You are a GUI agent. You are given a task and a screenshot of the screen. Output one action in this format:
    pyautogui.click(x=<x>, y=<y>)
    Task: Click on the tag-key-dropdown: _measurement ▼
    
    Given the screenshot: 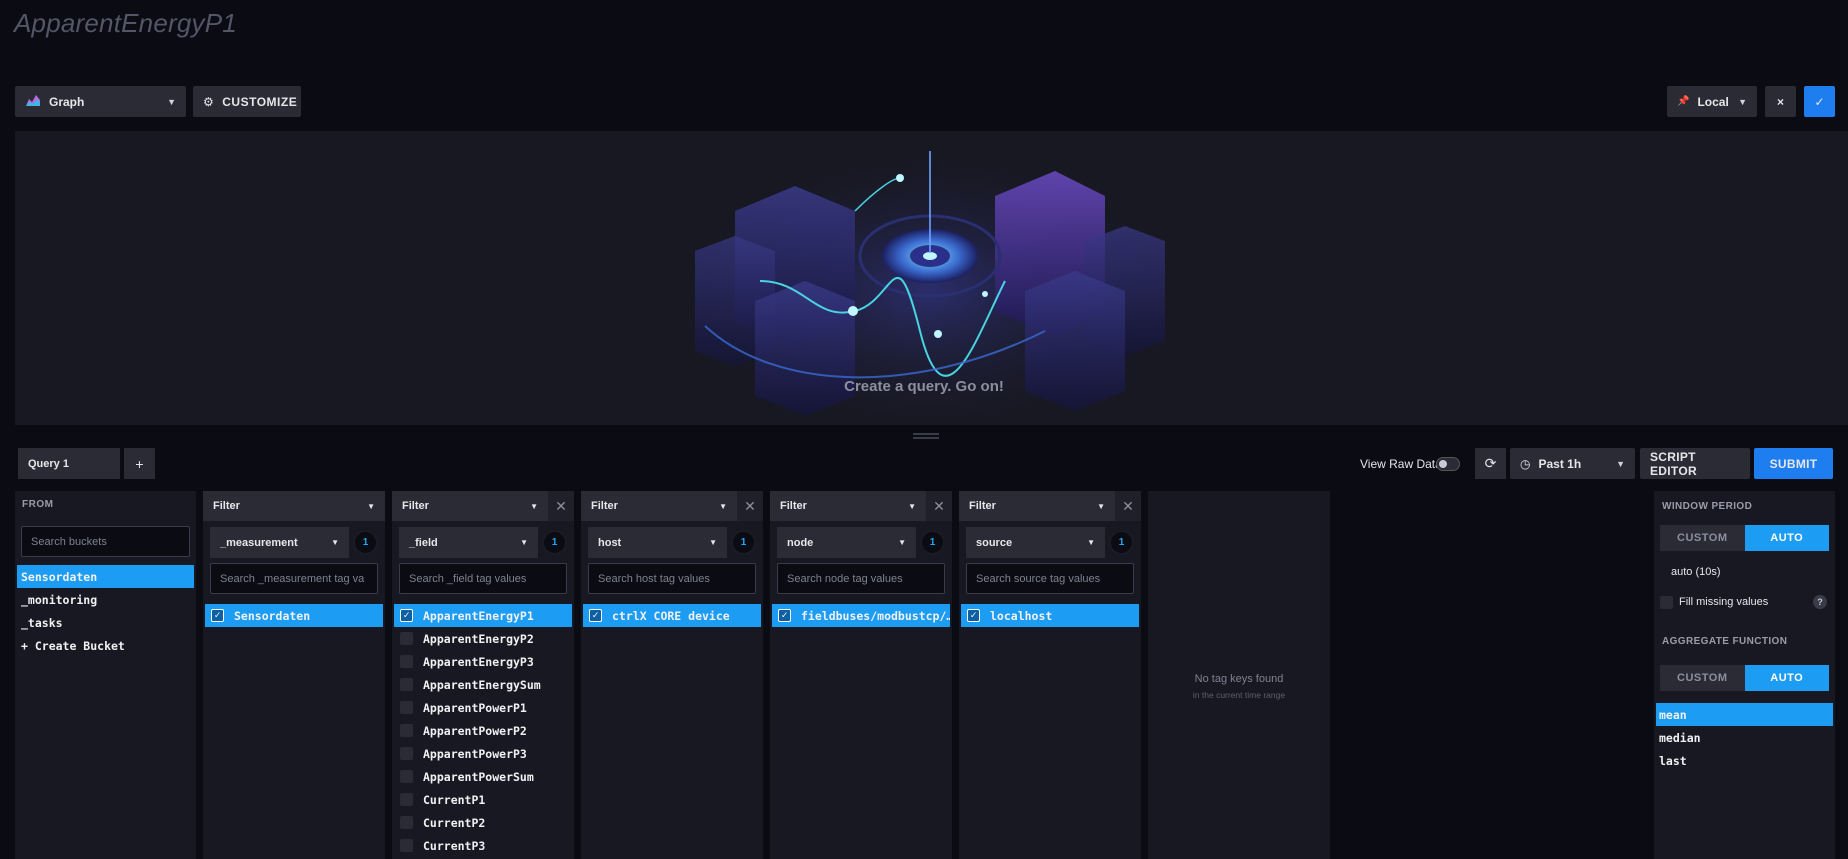 What is the action you would take?
    pyautogui.click(x=279, y=542)
    